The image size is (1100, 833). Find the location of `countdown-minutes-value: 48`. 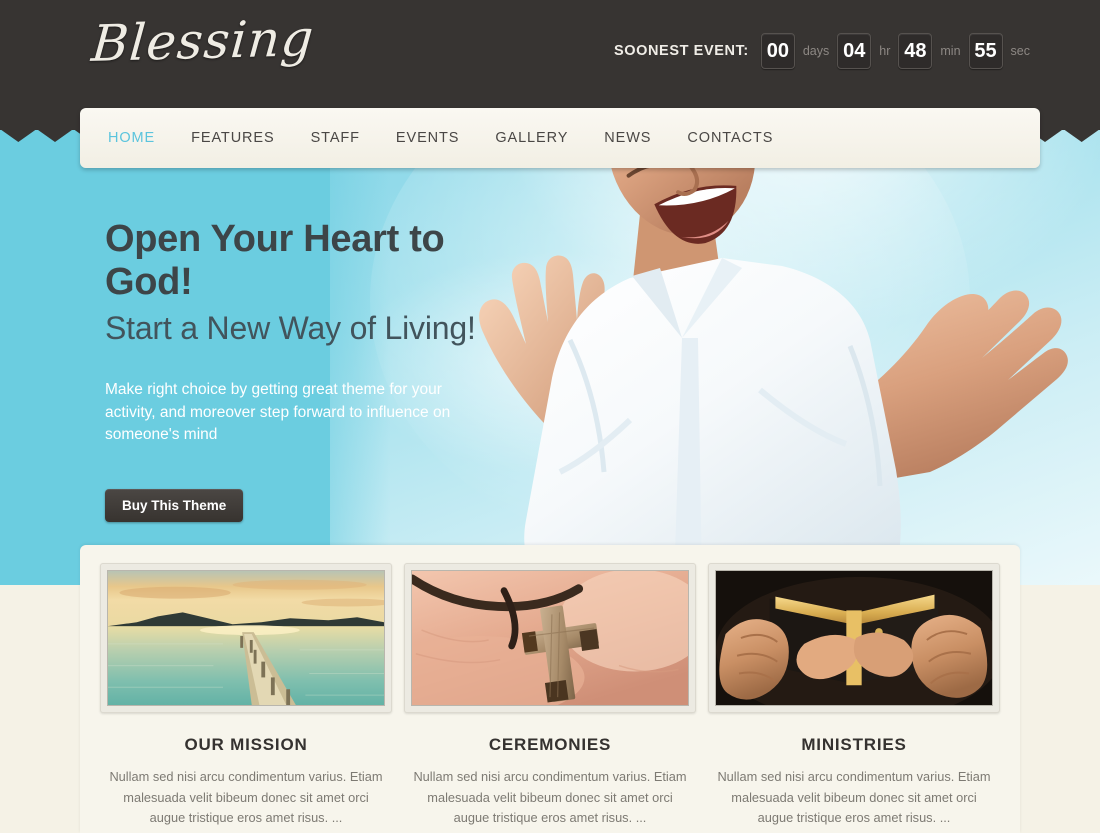

countdown-minutes-value: 48 is located at coordinates (915, 51).